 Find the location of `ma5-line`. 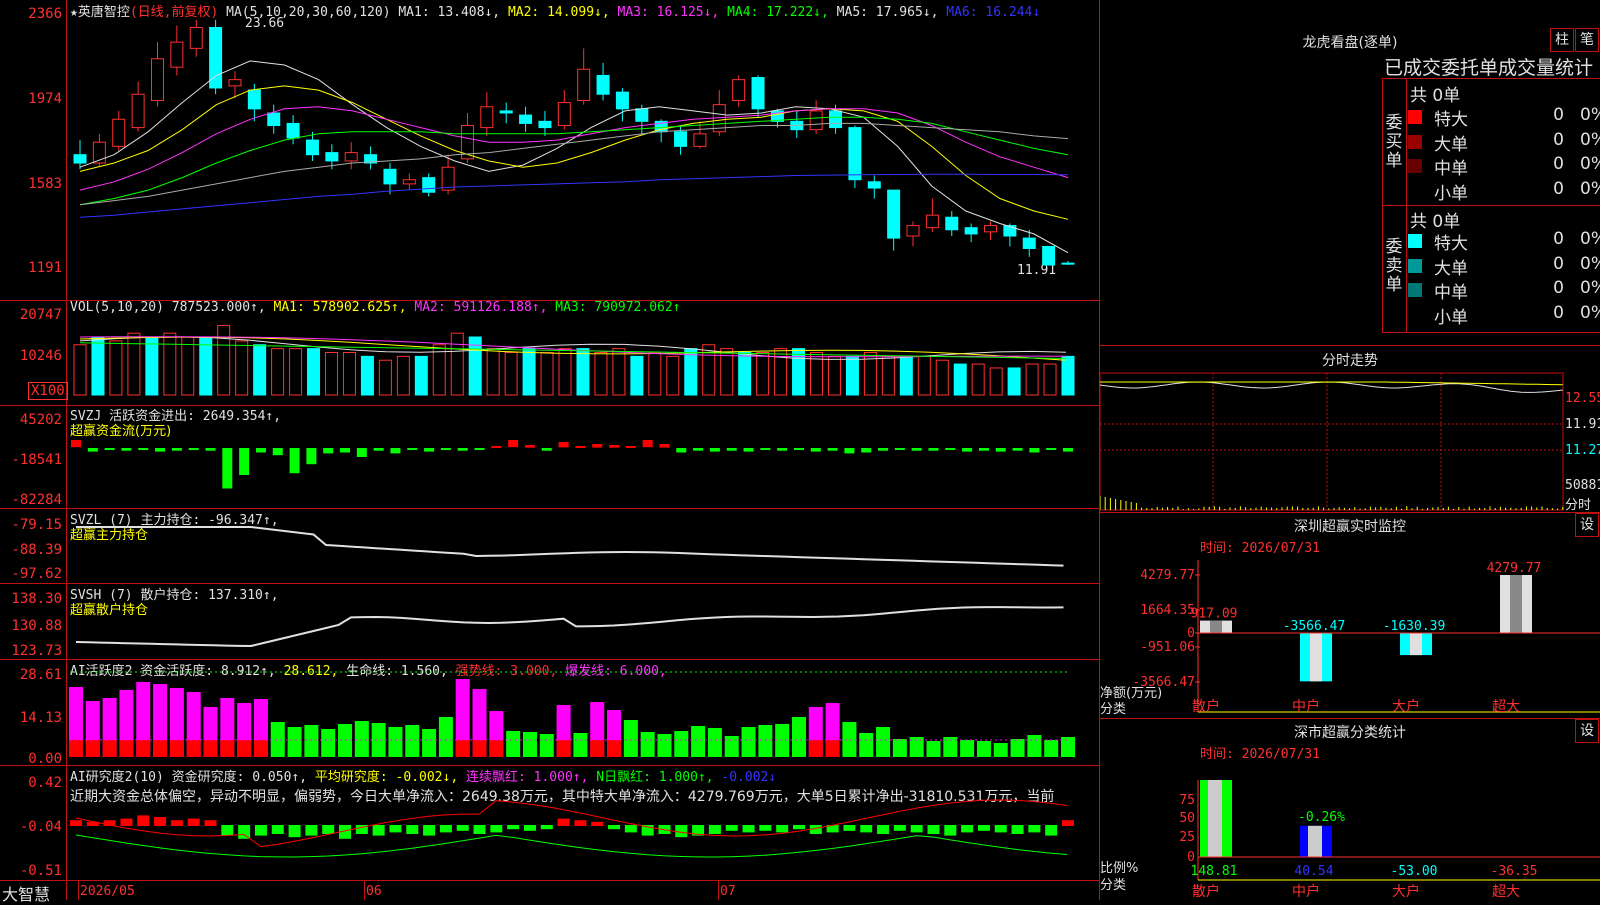

ma5-line is located at coordinates (574, 163).